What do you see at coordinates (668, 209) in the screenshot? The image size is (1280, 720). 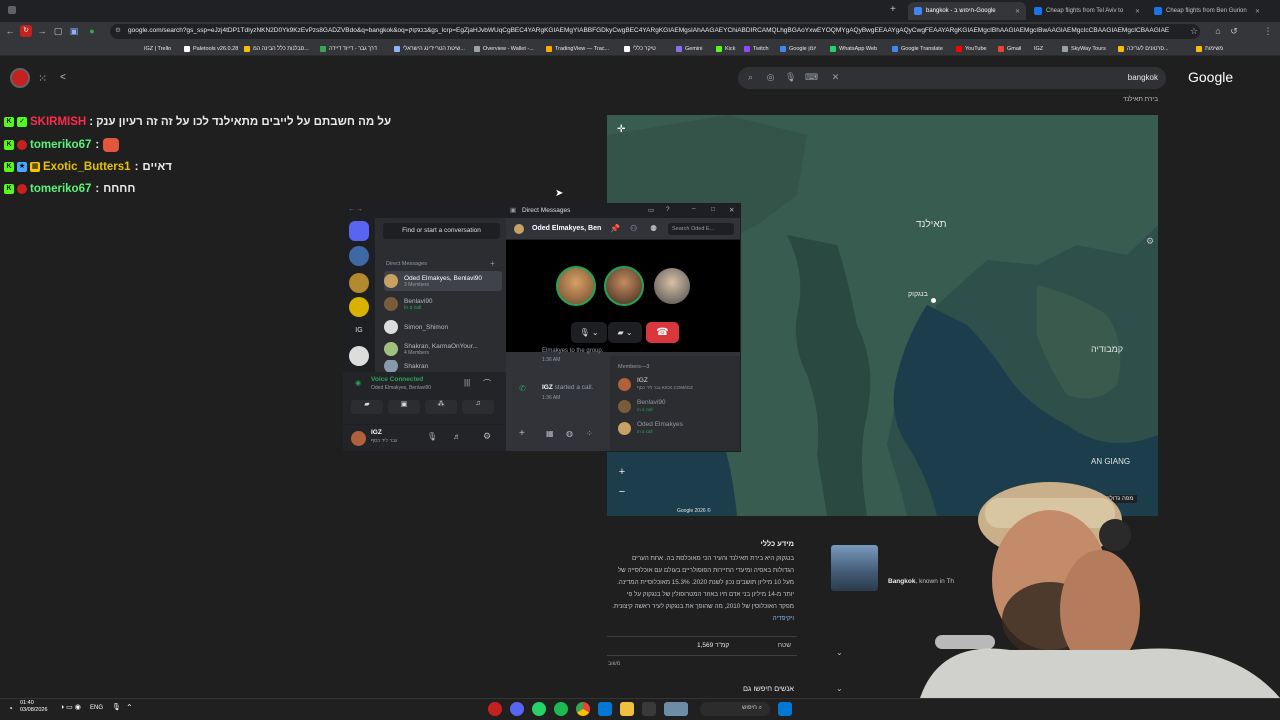 I see `help-icon: ?` at bounding box center [668, 209].